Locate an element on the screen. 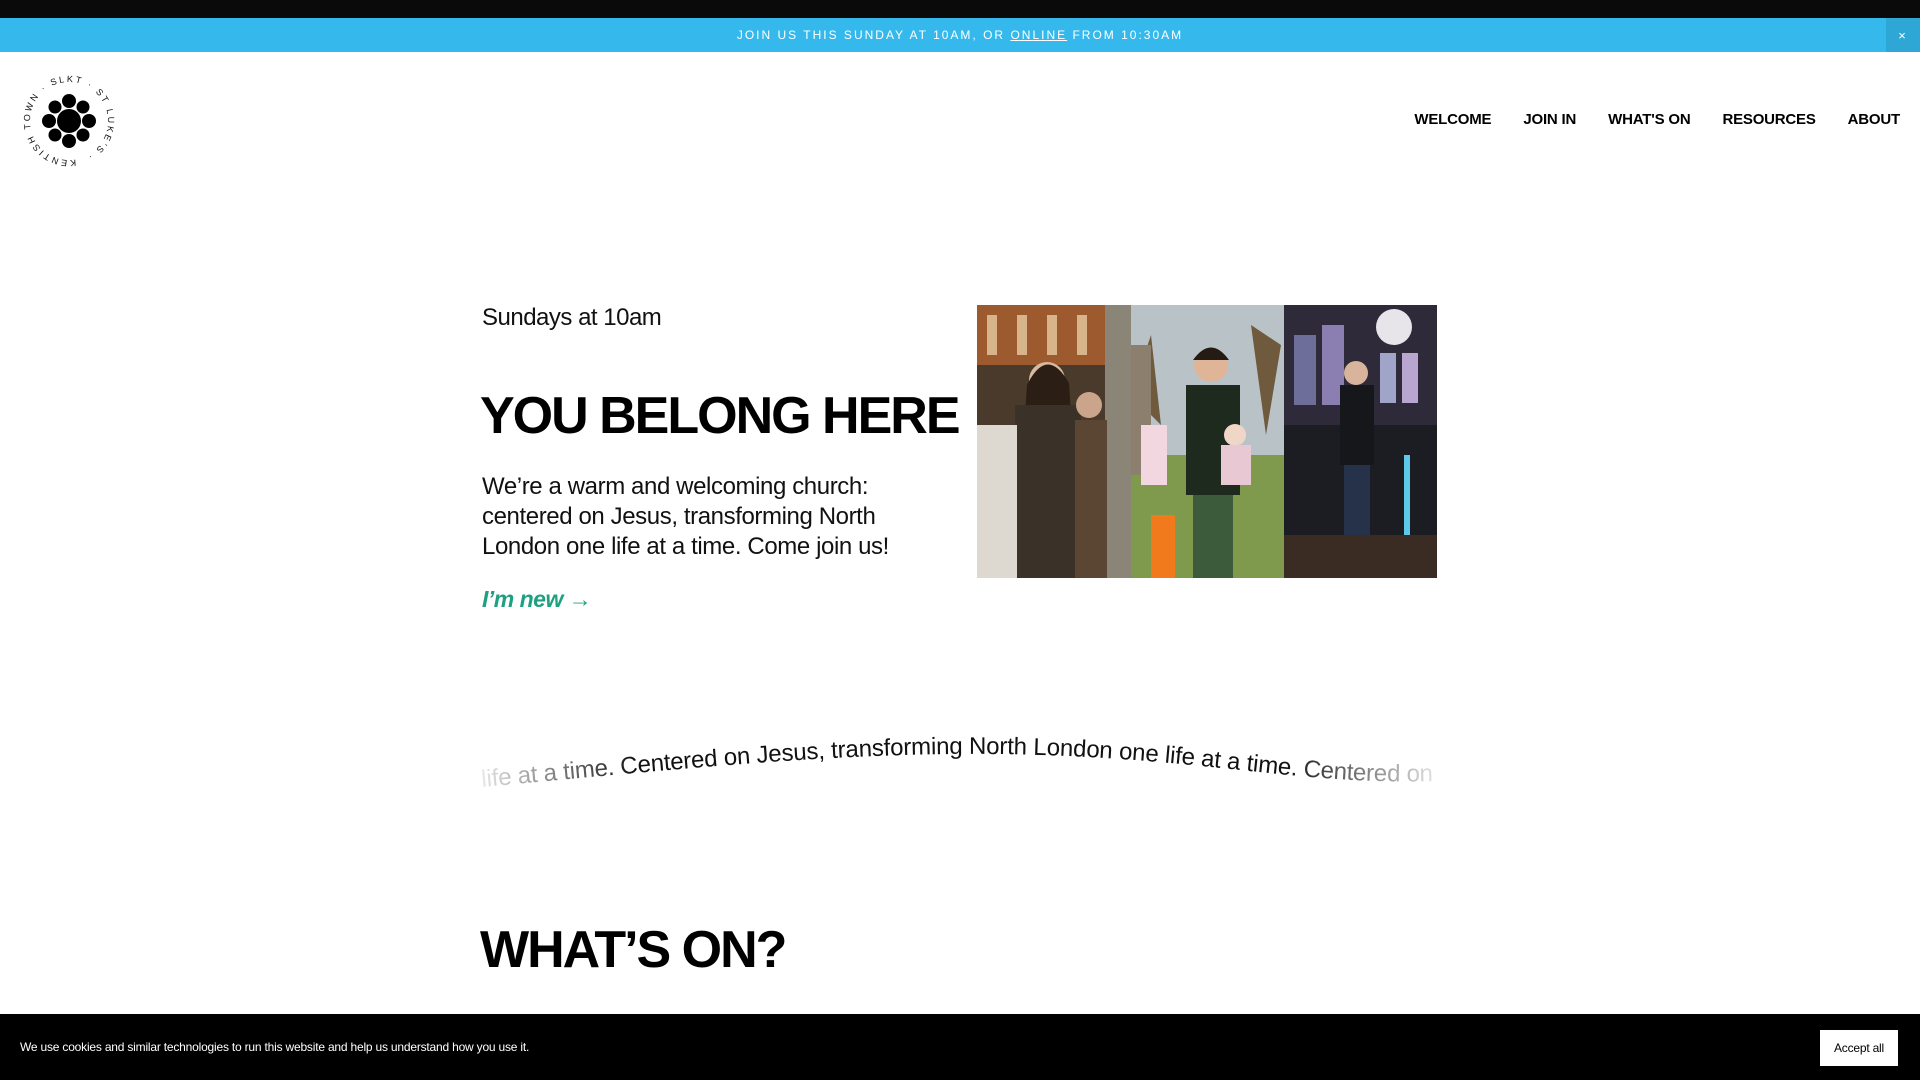 The height and width of the screenshot is (1080, 1920). whats-on-heading: WHAT’S ON? is located at coordinates (633, 950).